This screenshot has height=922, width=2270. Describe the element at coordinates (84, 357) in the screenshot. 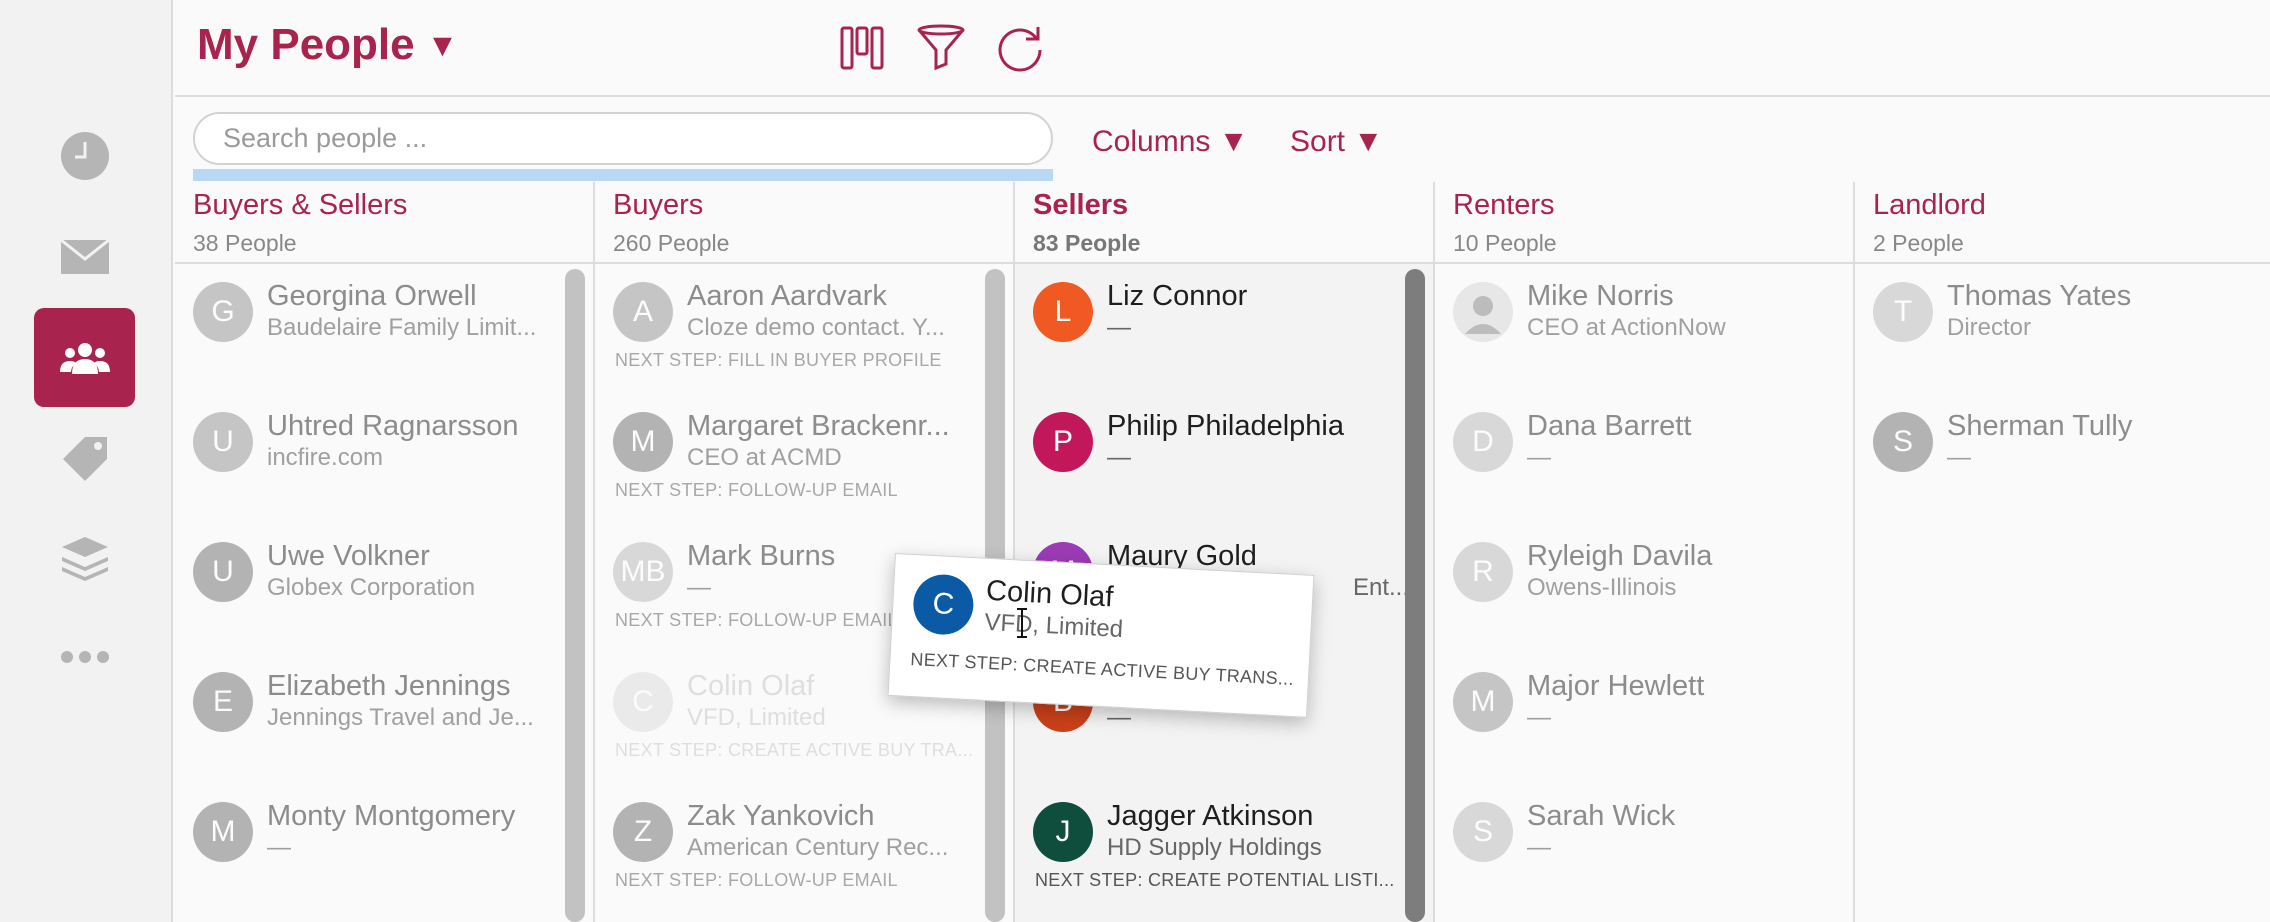

I see `sidebar-item-people` at that location.